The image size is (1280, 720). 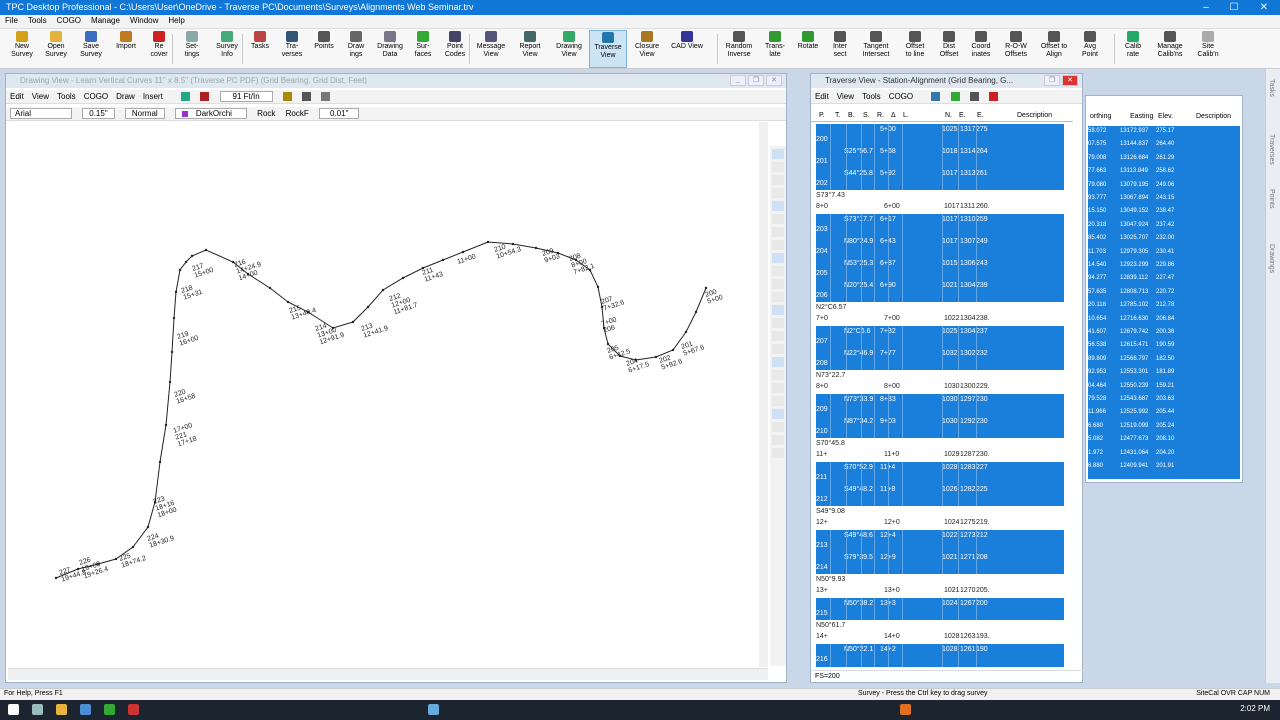 What do you see at coordinates (994, 97) in the screenshot?
I see `delete-row-icon` at bounding box center [994, 97].